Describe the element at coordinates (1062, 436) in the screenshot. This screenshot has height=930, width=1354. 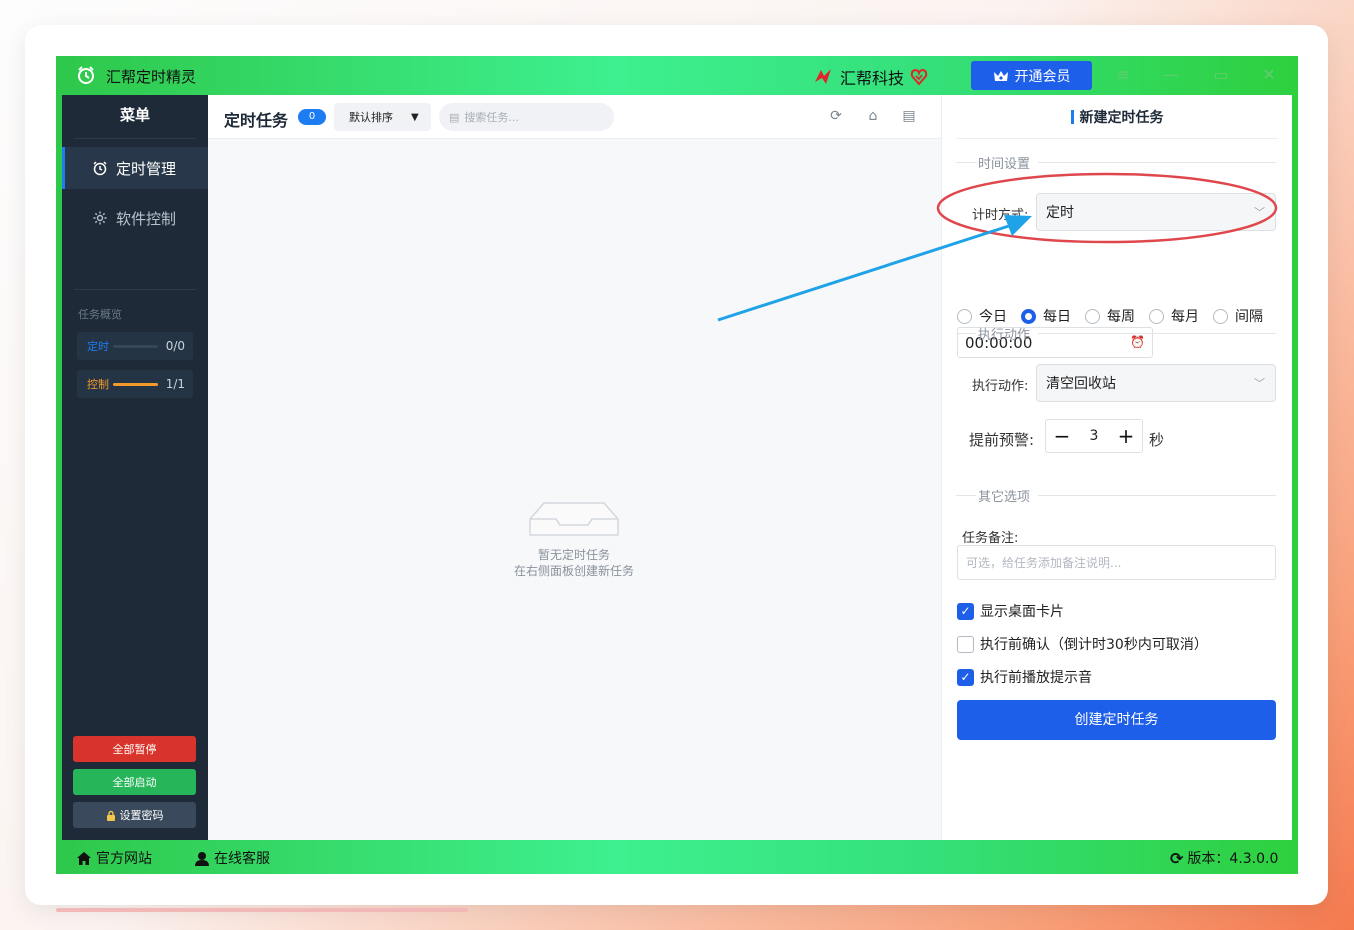
I see `decrement-button: −` at that location.